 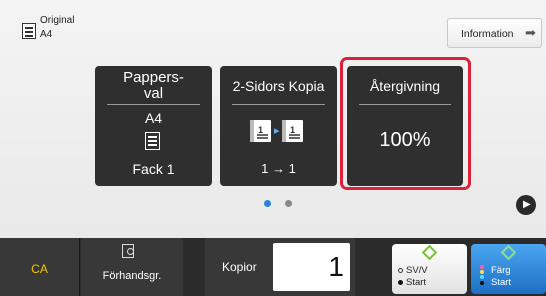 I want to click on information-button: Information ➡, so click(x=494, y=33).